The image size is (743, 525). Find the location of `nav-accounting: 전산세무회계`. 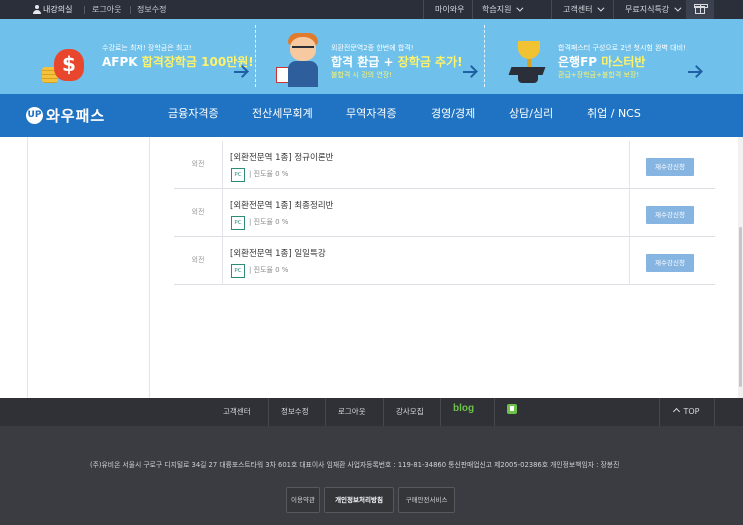

nav-accounting: 전산세무회계 is located at coordinates (282, 115).